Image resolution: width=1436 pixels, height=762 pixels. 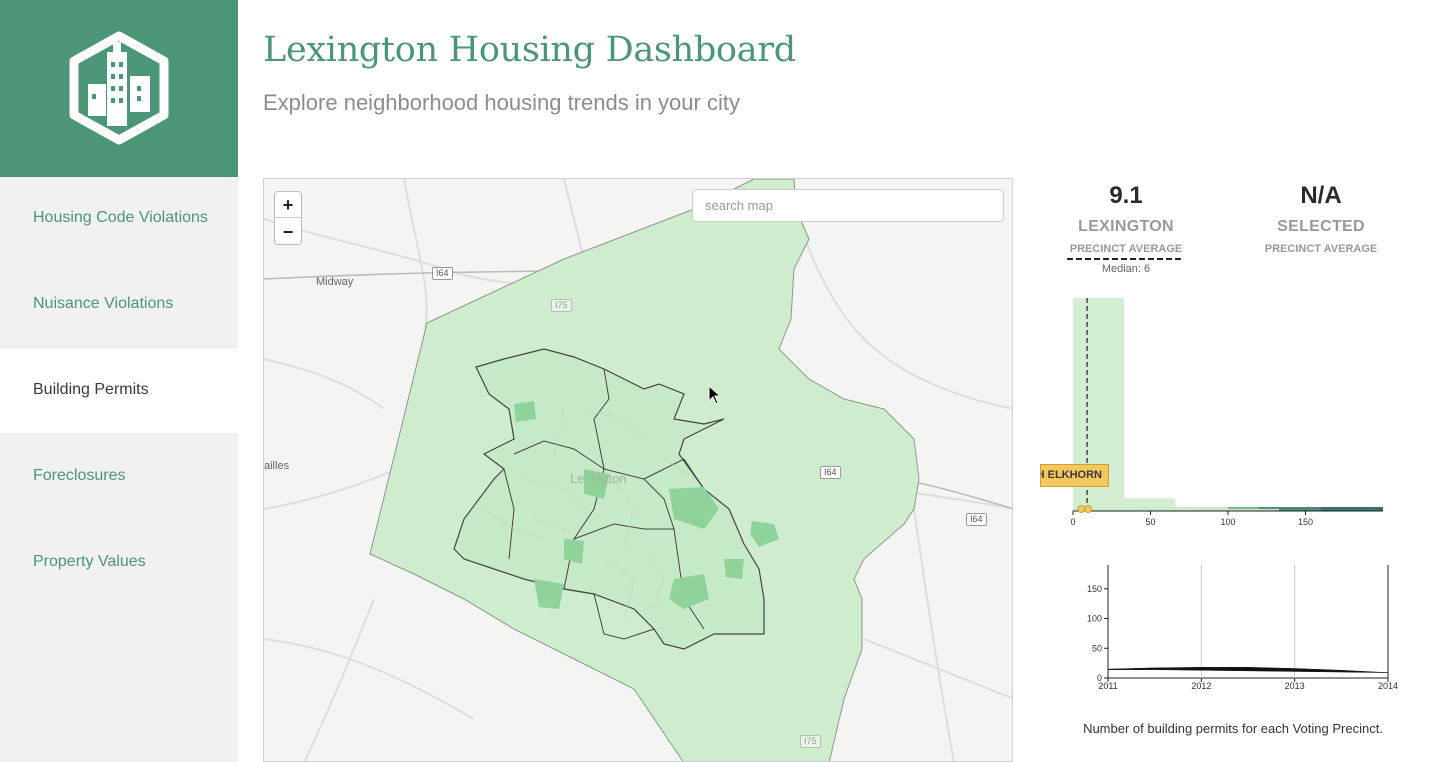 I want to click on precinct-tooltip: NORTH ELKHORN, so click(x=1074, y=475).